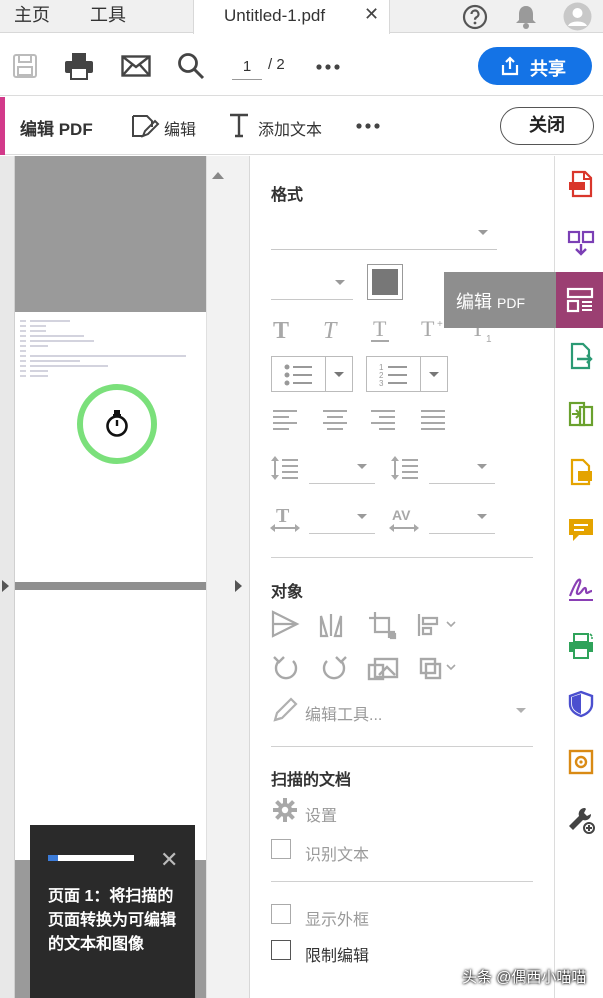 The image size is (603, 998). What do you see at coordinates (290, 128) in the screenshot?
I see `add-text-label: 添加文本` at bounding box center [290, 128].